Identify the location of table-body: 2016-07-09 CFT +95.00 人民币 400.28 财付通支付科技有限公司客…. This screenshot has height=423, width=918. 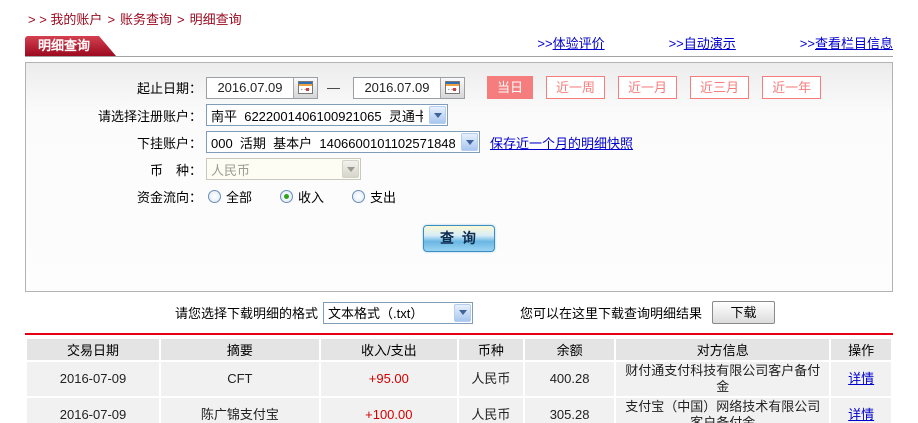
(459, 392).